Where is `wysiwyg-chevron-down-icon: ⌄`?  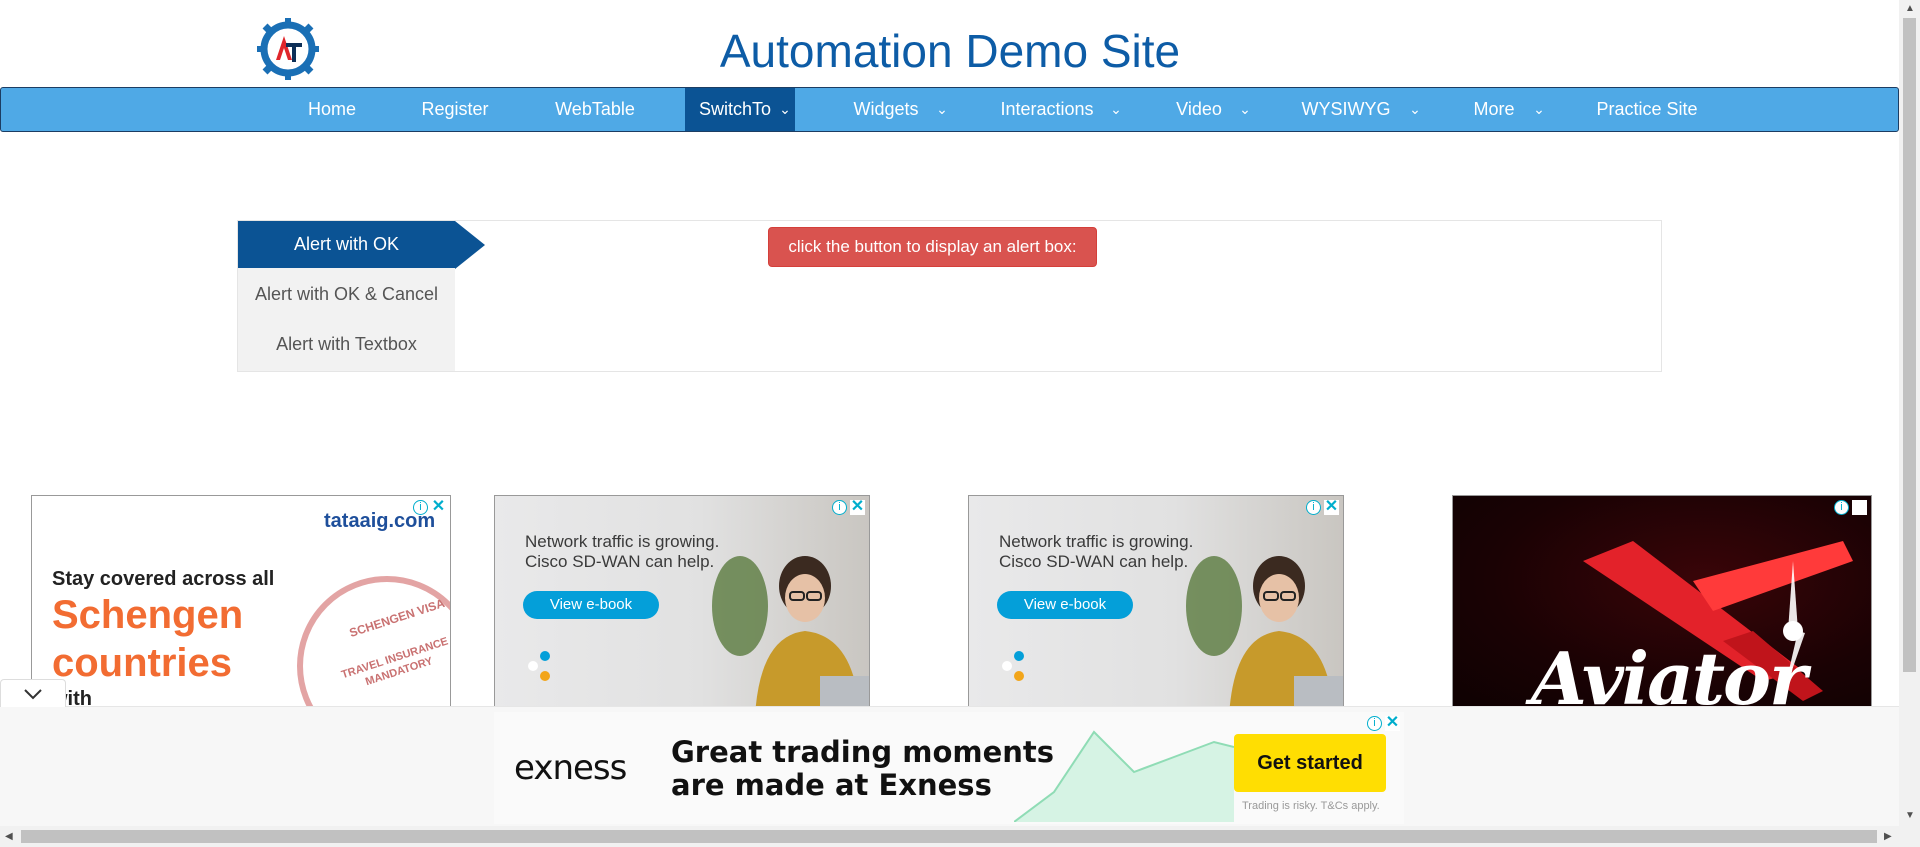
wysiwyg-chevron-down-icon: ⌄ is located at coordinates (1415, 109).